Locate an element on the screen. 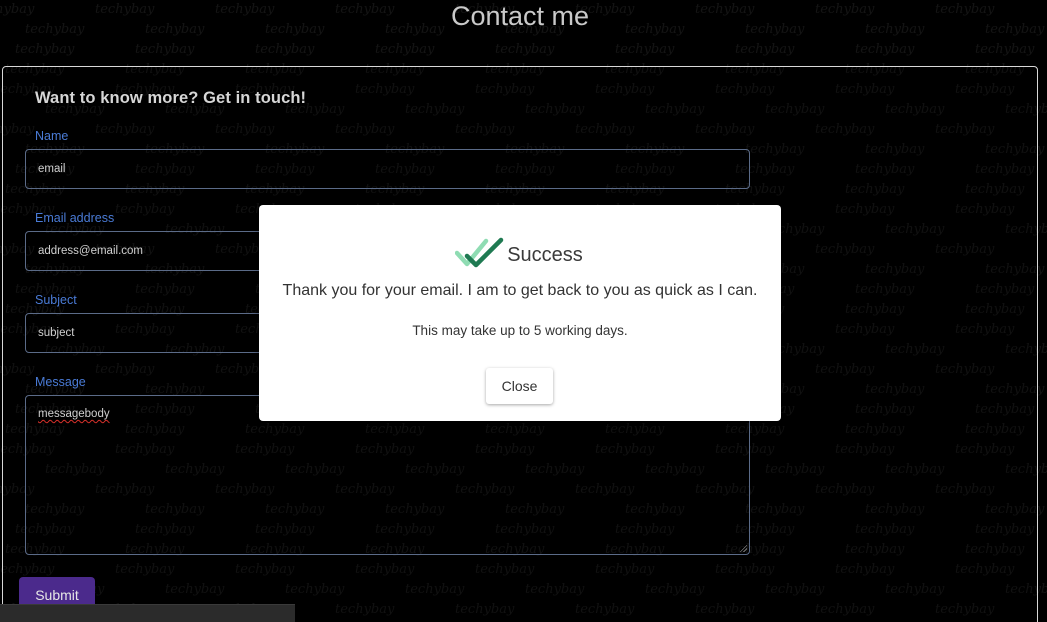 This screenshot has height=622, width=1047. close-button: Close is located at coordinates (519, 386).